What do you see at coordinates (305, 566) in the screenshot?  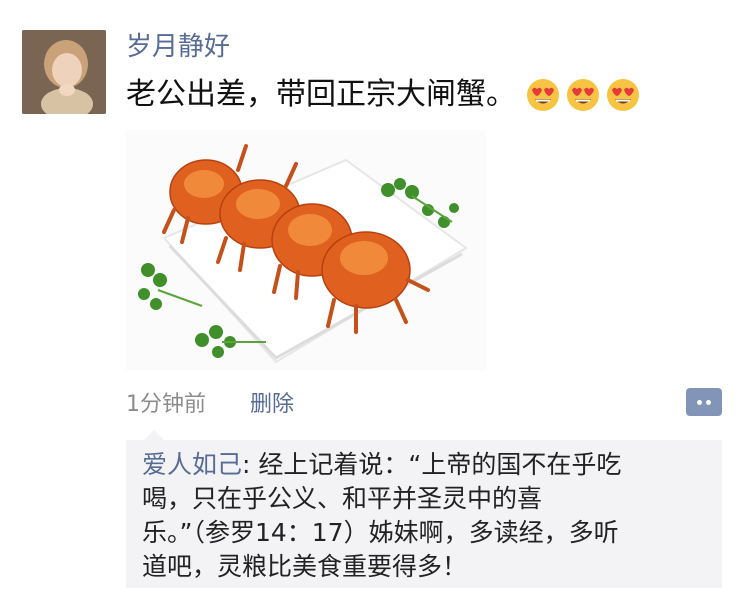 I see `comment-text-line-4: 道吧，灵粮比美食重要得多！` at bounding box center [305, 566].